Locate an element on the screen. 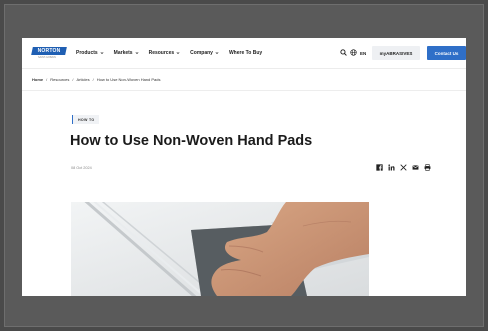  nav-label: Where To Buy is located at coordinates (245, 53).